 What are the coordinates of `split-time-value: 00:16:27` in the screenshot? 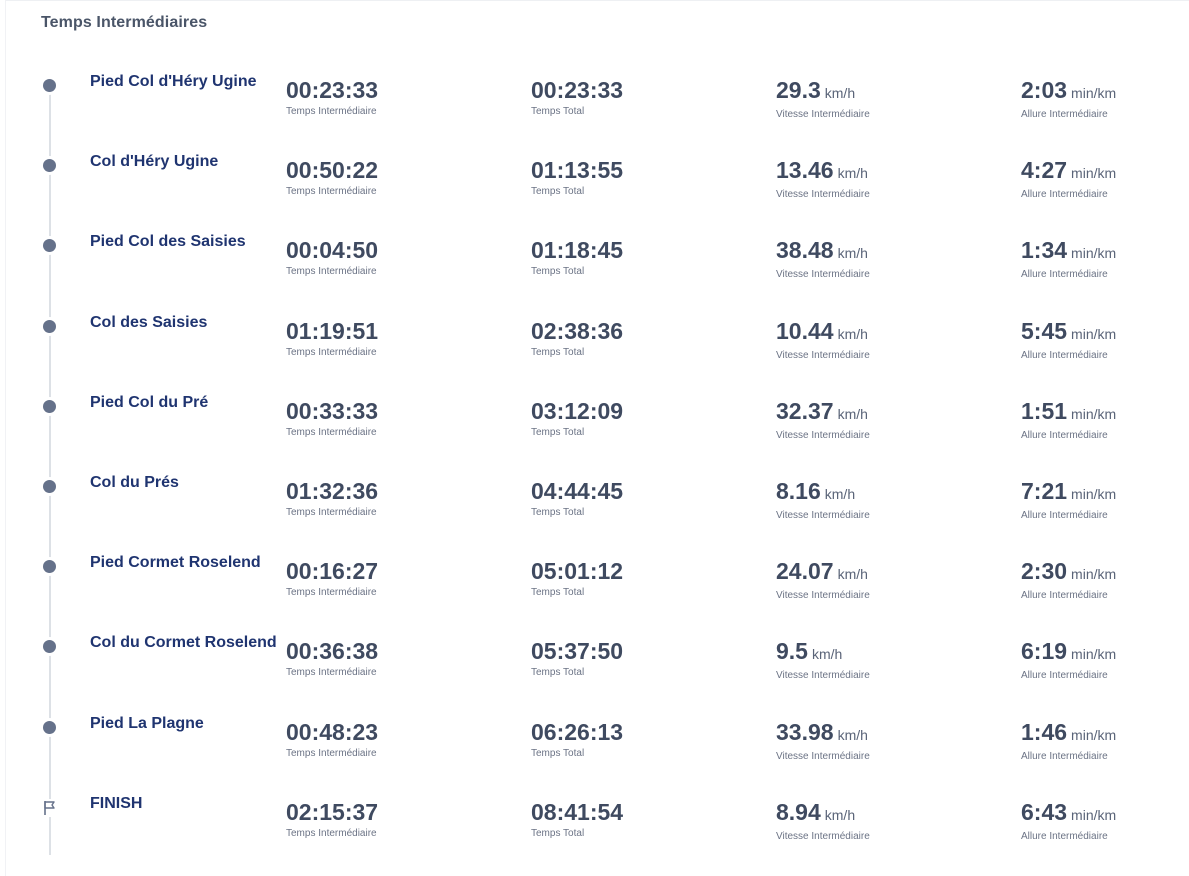 It's located at (332, 571).